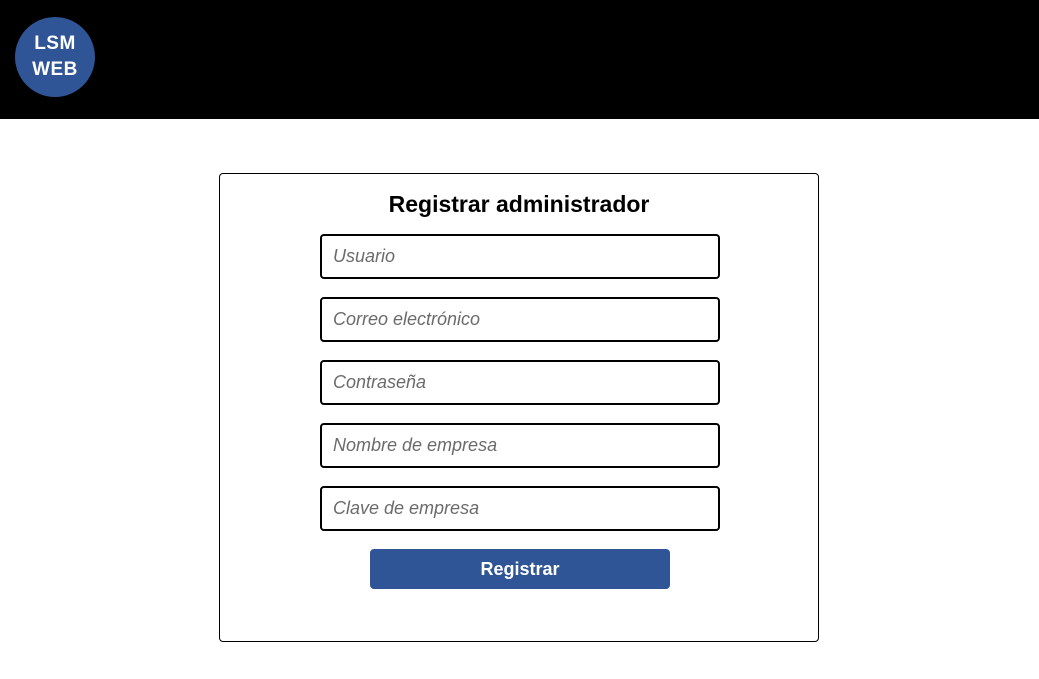 The image size is (1039, 679). Describe the element at coordinates (520, 569) in the screenshot. I see `register-button: Registrar` at that location.